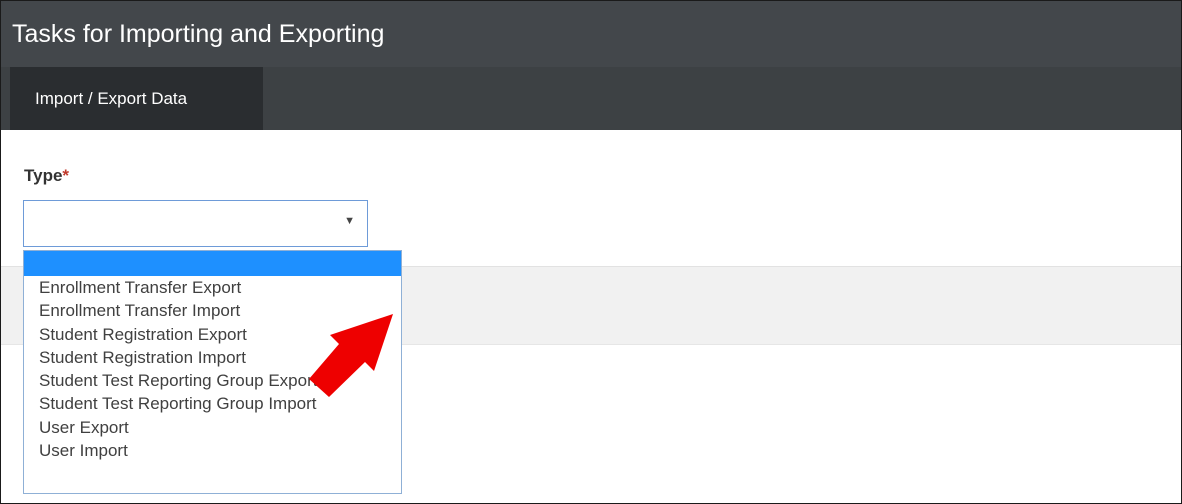 The width and height of the screenshot is (1182, 504). I want to click on dropdown-option-enrollment-transfer-export: Enrollment Transfer Export, so click(212, 287).